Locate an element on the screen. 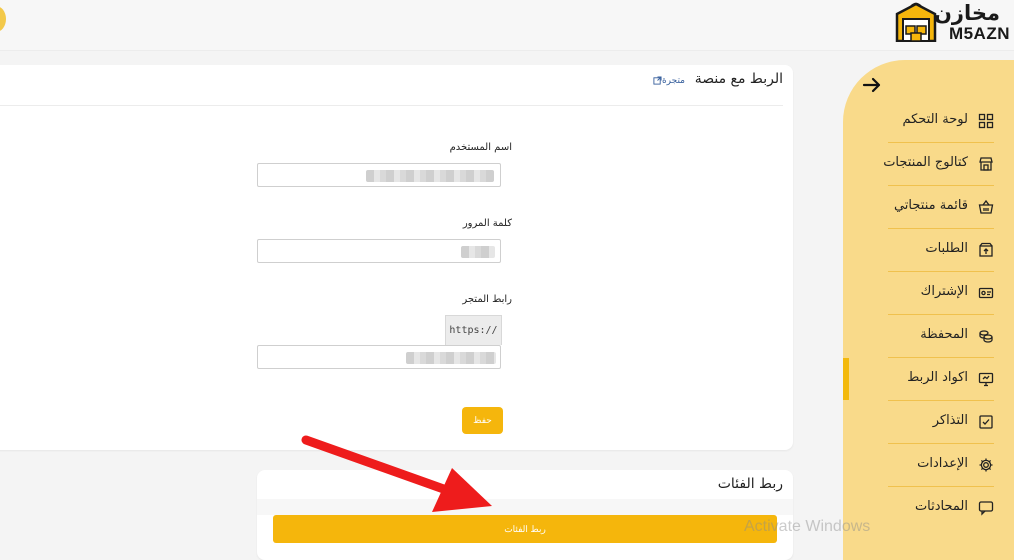 The image size is (1014, 560). arrow-right-icon is located at coordinates (872, 85).